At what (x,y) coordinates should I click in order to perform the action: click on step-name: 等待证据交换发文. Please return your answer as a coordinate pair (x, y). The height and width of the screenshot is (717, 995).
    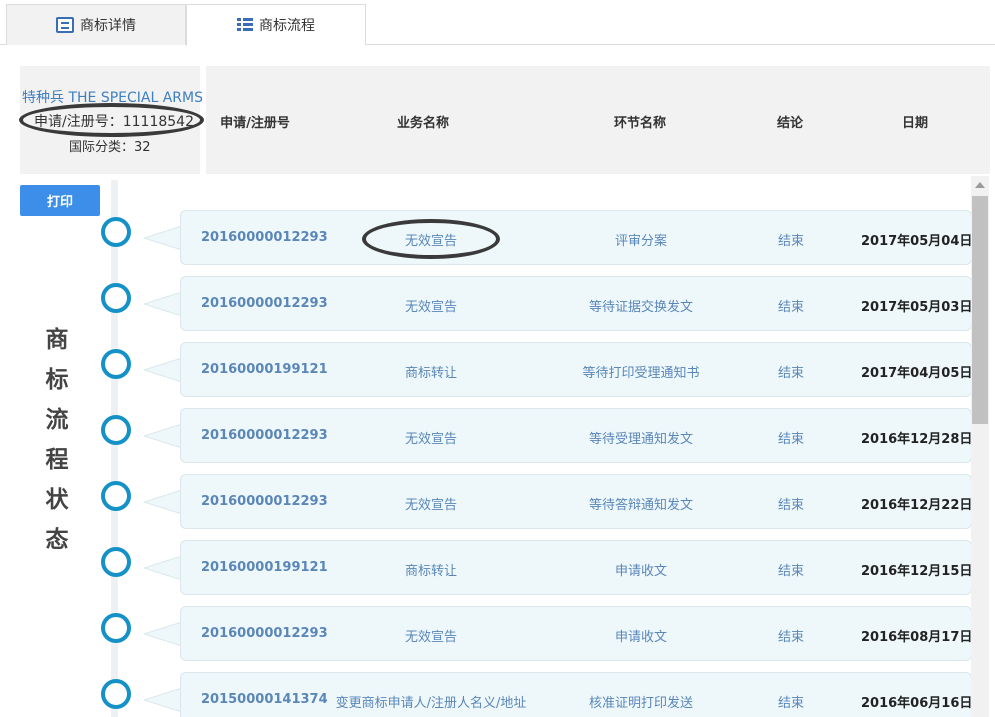
    Looking at the image, I should click on (641, 307).